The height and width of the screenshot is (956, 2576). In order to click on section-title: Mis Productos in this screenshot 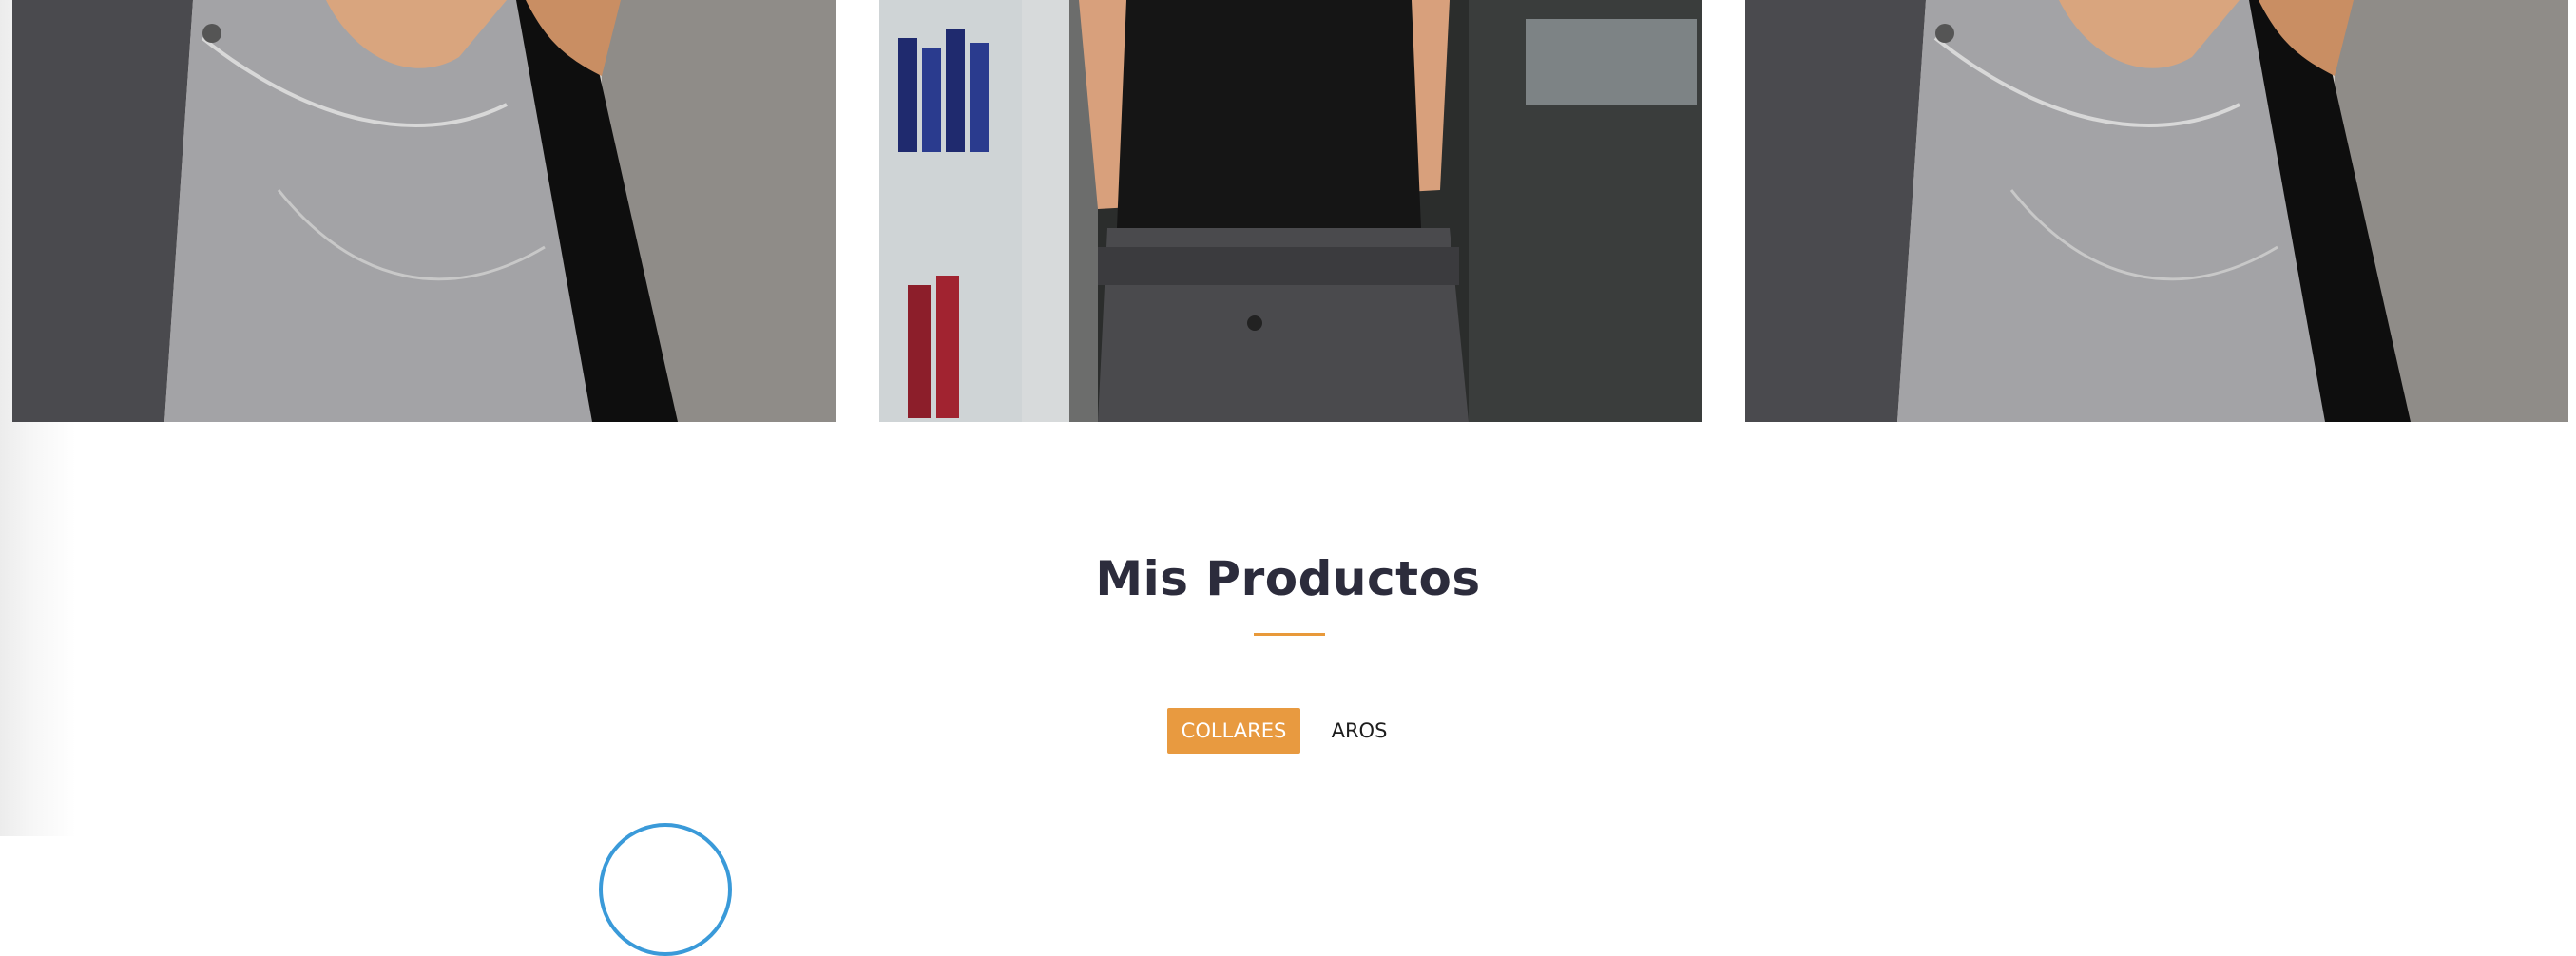, I will do `click(1288, 578)`.